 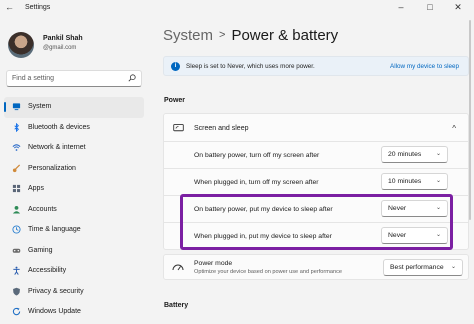 What do you see at coordinates (16, 291) in the screenshot?
I see `shield-icon` at bounding box center [16, 291].